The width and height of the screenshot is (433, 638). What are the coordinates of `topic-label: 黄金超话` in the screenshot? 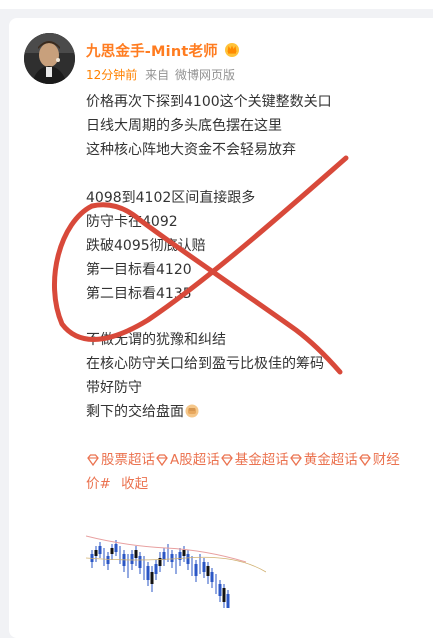 It's located at (330, 460).